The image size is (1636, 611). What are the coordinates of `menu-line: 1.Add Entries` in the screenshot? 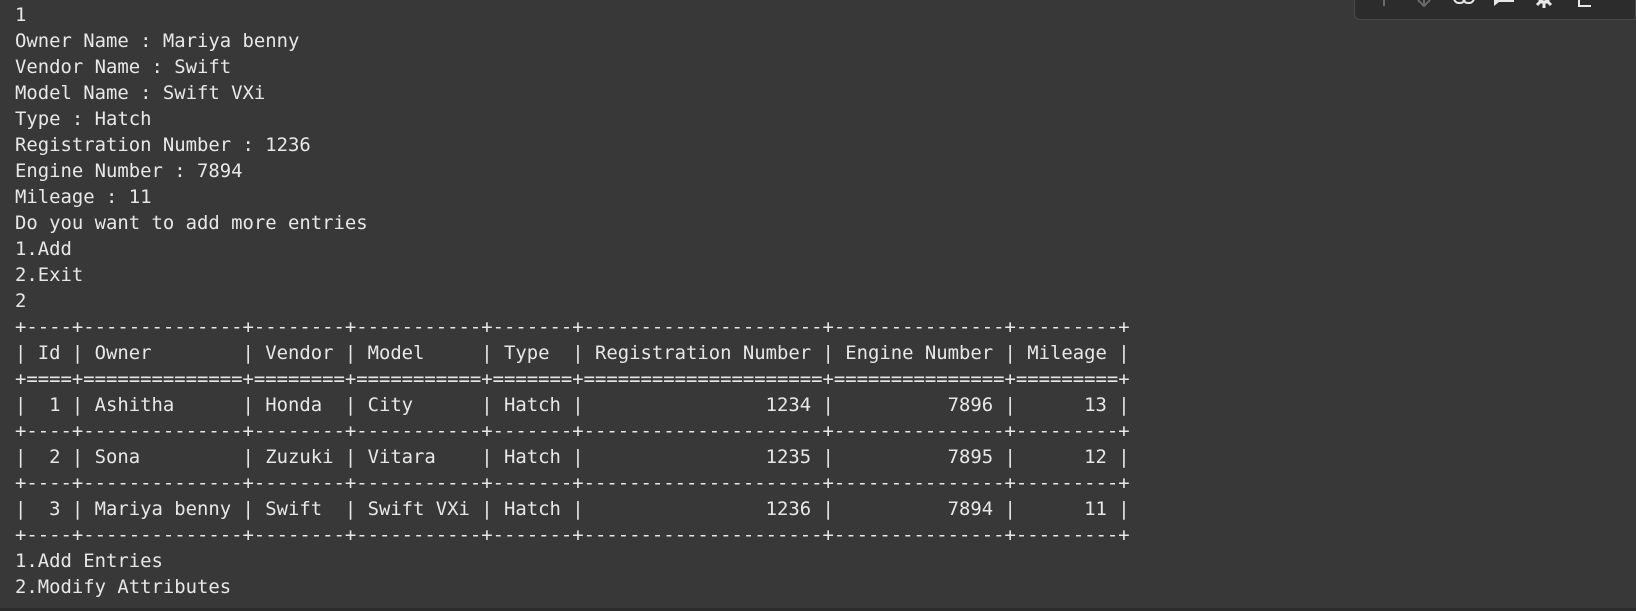 It's located at (89, 561).